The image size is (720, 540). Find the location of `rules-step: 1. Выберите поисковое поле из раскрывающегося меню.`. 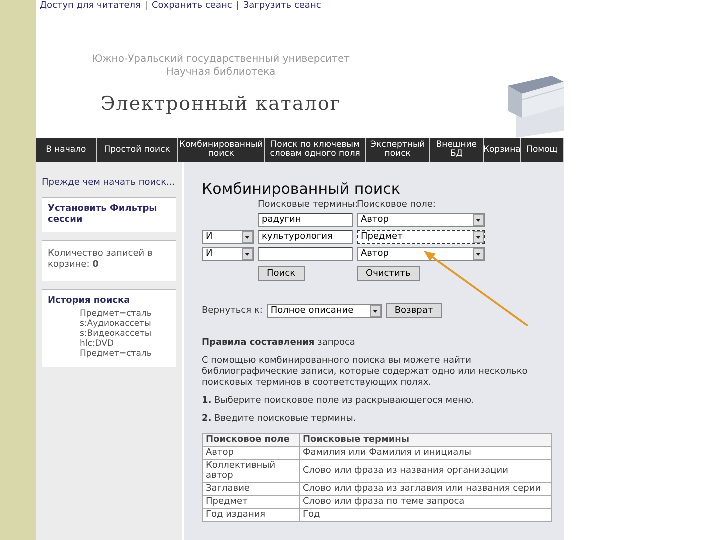

rules-step: 1. Выберите поисковое поле из раскрывающегося меню. is located at coordinates (377, 401).